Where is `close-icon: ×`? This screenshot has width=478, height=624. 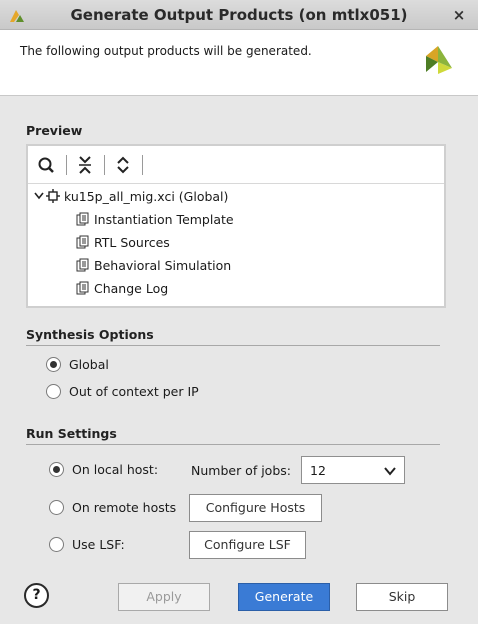
close-icon: × is located at coordinates (459, 15).